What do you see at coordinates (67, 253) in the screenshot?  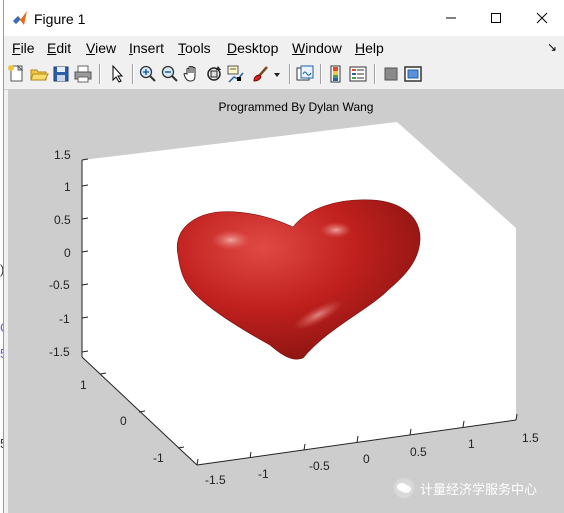 I see `z-tick-label: 0` at bounding box center [67, 253].